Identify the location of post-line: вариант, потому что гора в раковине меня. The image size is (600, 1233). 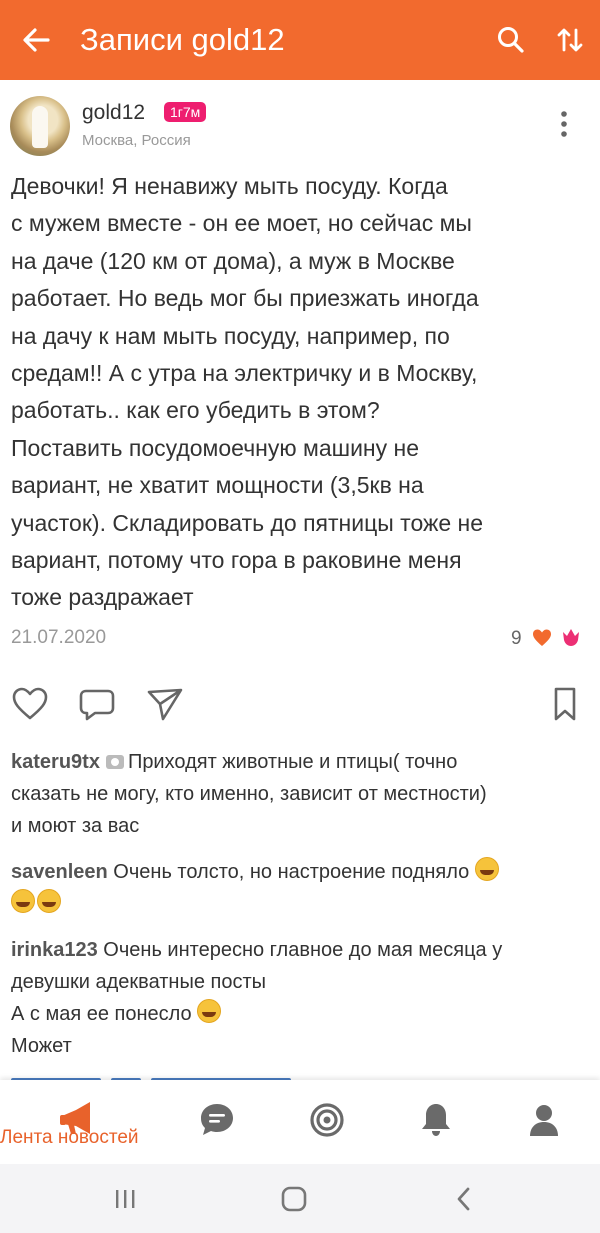
(236, 560).